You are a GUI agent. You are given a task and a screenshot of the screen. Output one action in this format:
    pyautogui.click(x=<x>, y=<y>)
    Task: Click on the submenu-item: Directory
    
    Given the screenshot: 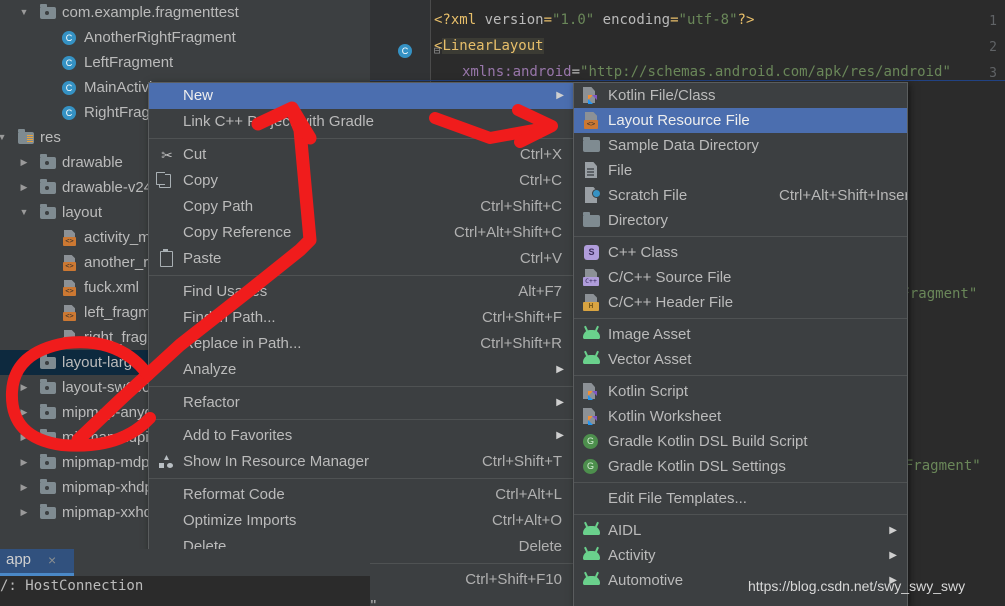 What is the action you would take?
    pyautogui.click(x=740, y=220)
    